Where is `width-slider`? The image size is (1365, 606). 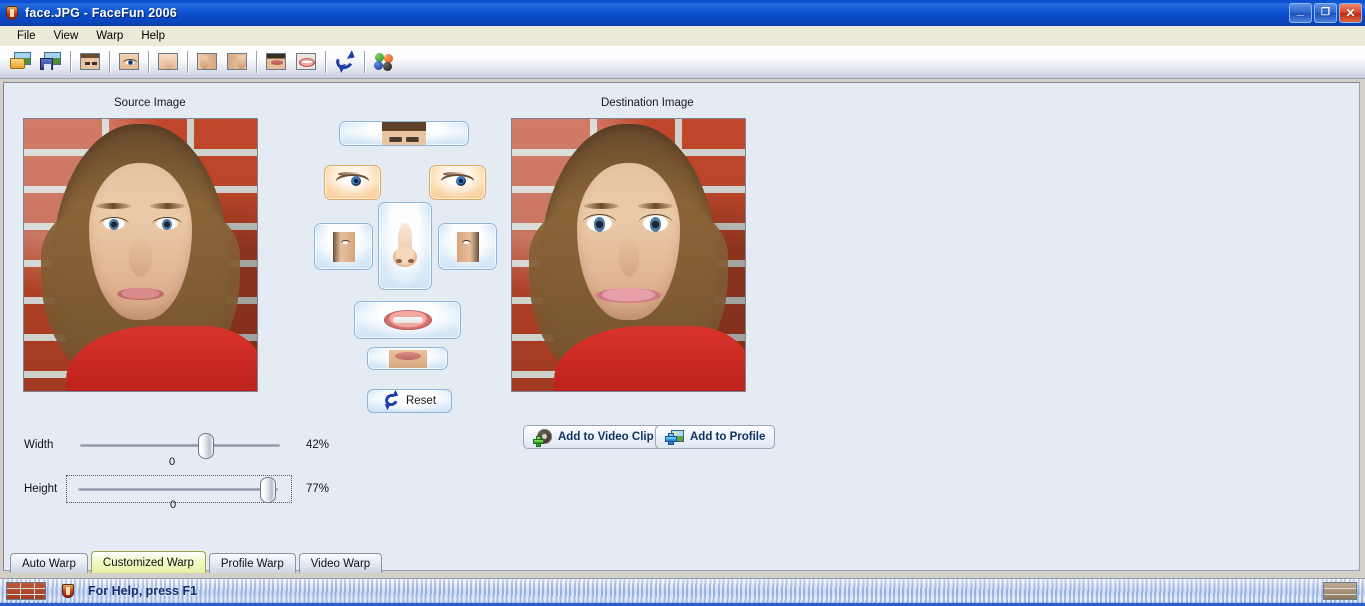
width-slider is located at coordinates (179, 446).